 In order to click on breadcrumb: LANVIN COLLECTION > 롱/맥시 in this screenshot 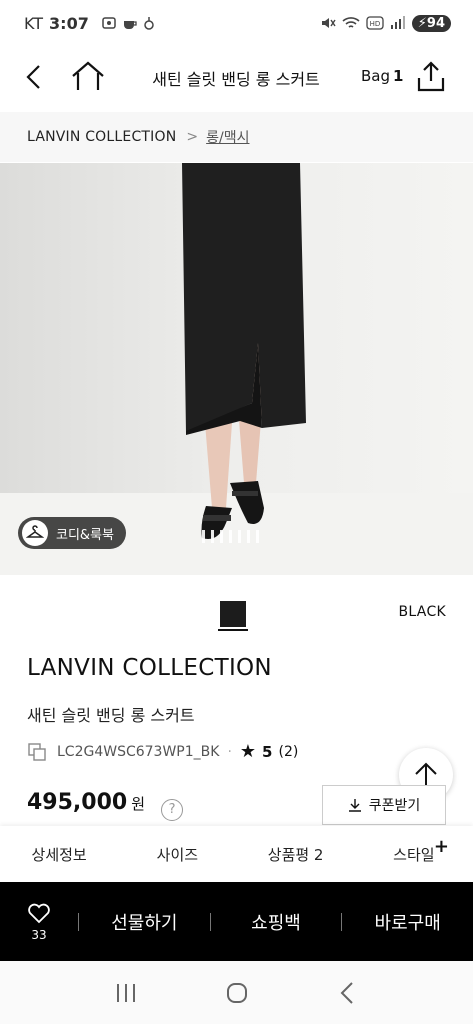, I will do `click(236, 137)`.